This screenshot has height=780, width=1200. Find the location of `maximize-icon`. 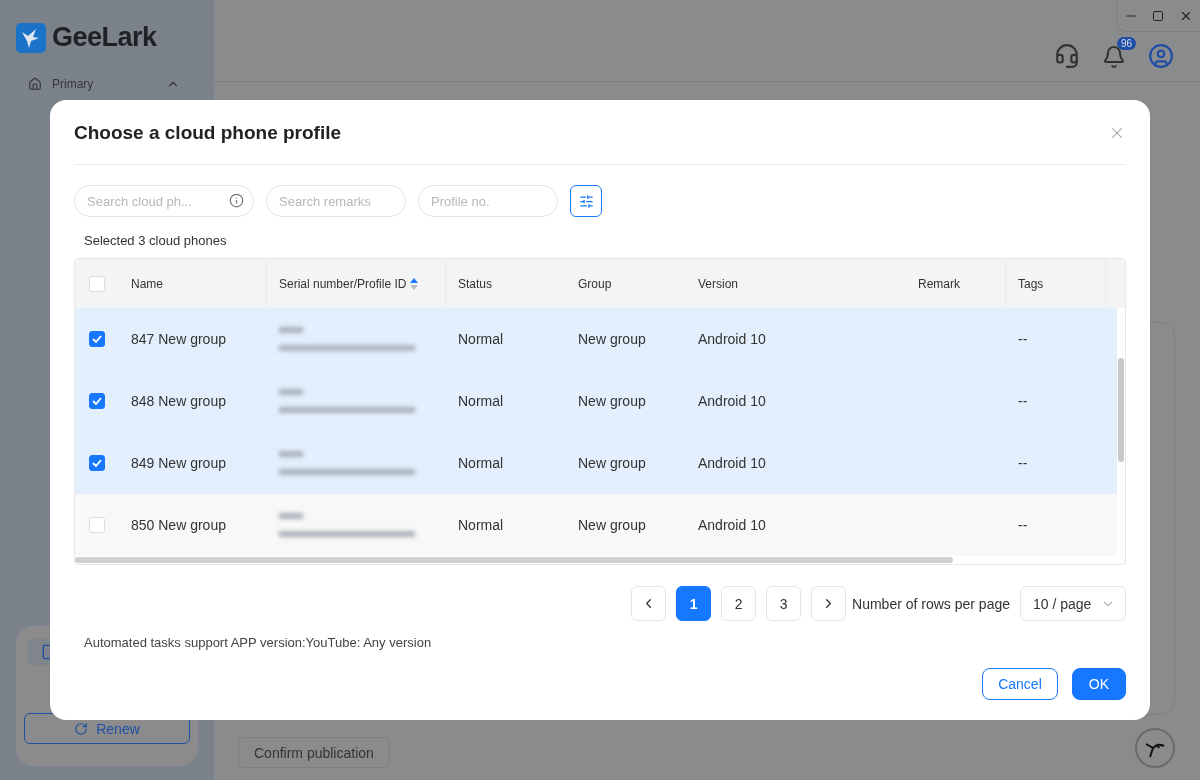

maximize-icon is located at coordinates (1158, 15).